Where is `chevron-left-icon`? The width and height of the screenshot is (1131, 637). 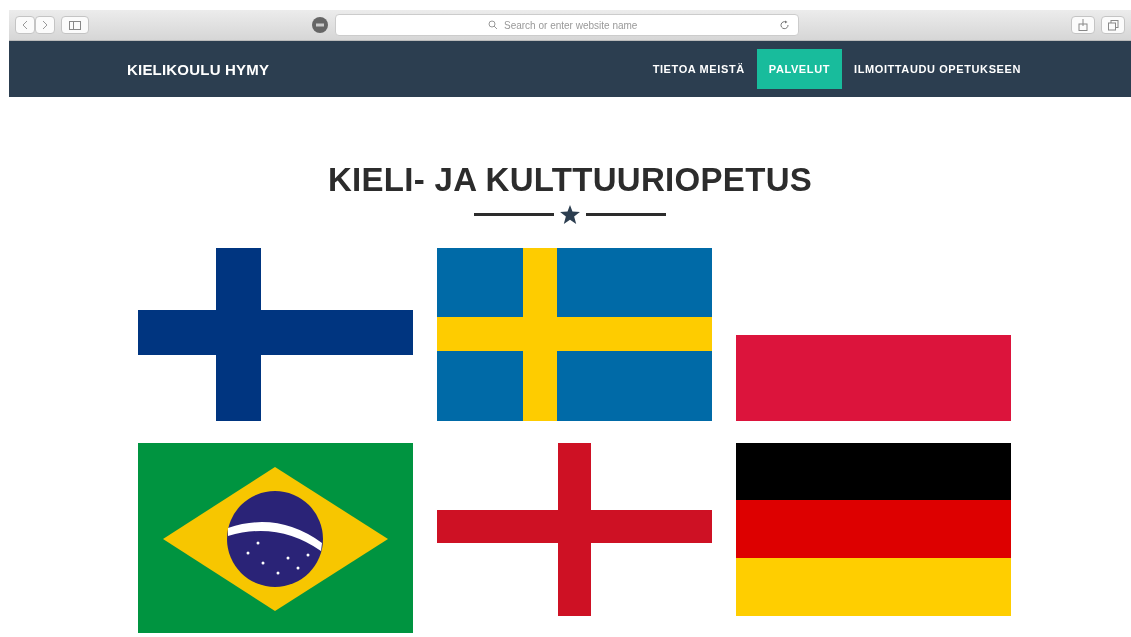
chevron-left-icon is located at coordinates (25, 25).